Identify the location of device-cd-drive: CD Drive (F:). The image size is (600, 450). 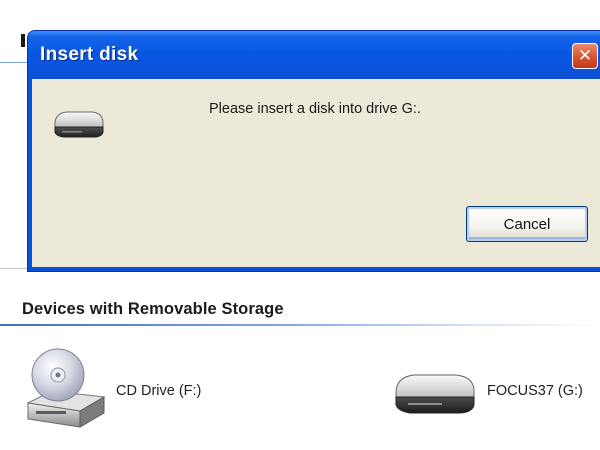
(152, 388).